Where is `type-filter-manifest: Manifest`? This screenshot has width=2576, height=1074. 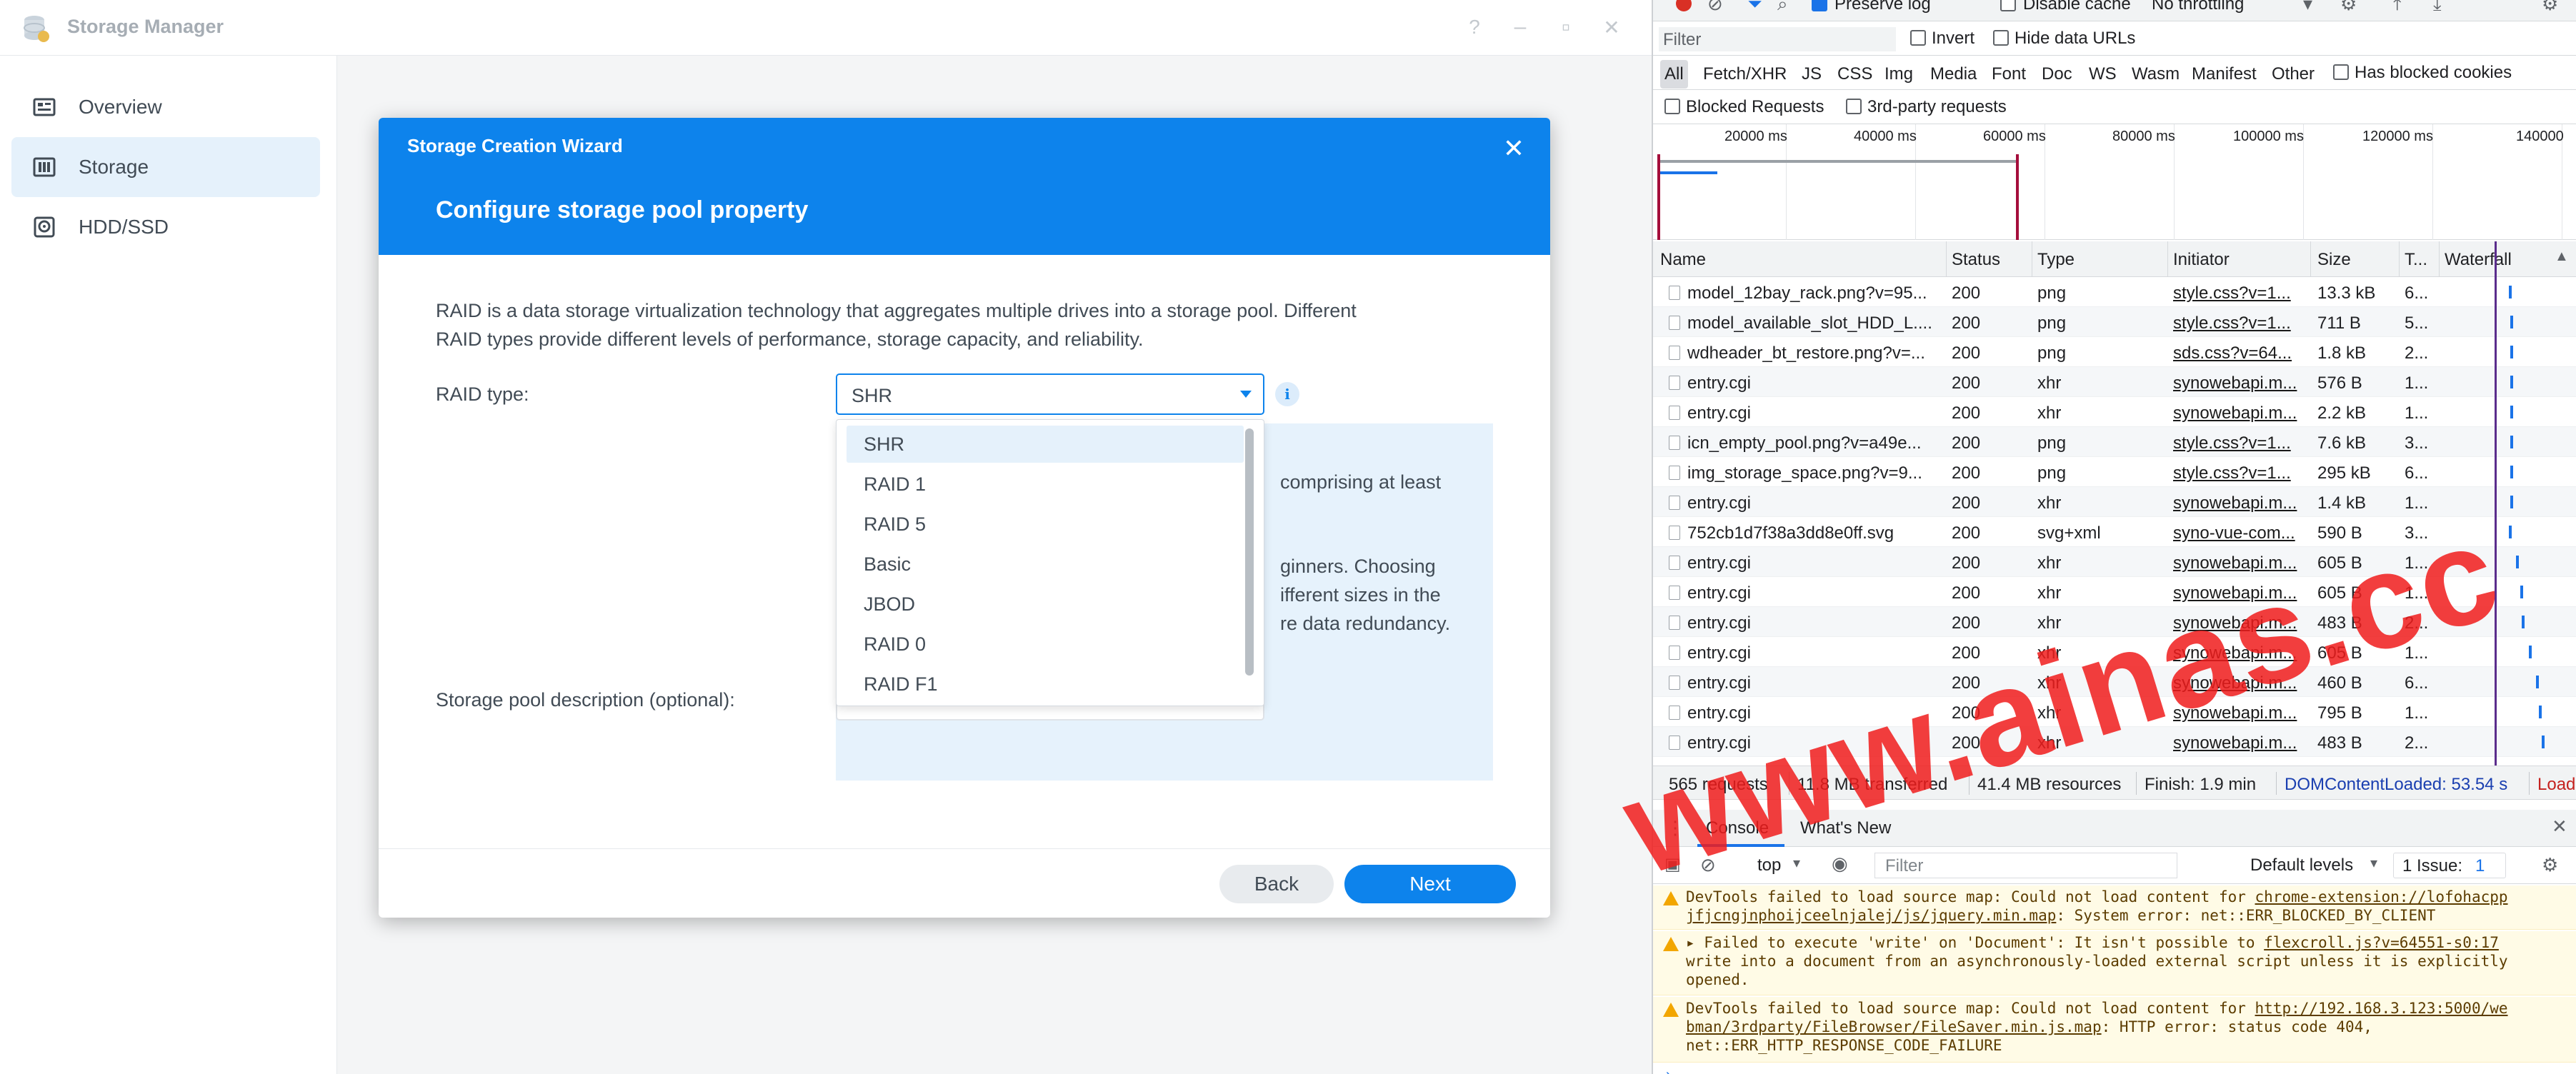 type-filter-manifest: Manifest is located at coordinates (2224, 74).